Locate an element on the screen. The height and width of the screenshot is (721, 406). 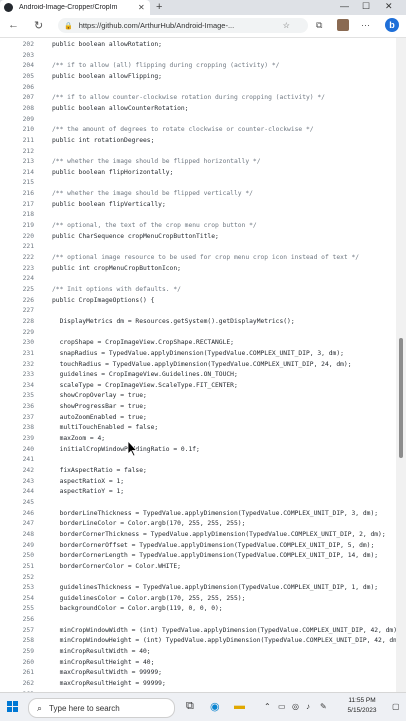
line-number: 236 is located at coordinates (17, 407).